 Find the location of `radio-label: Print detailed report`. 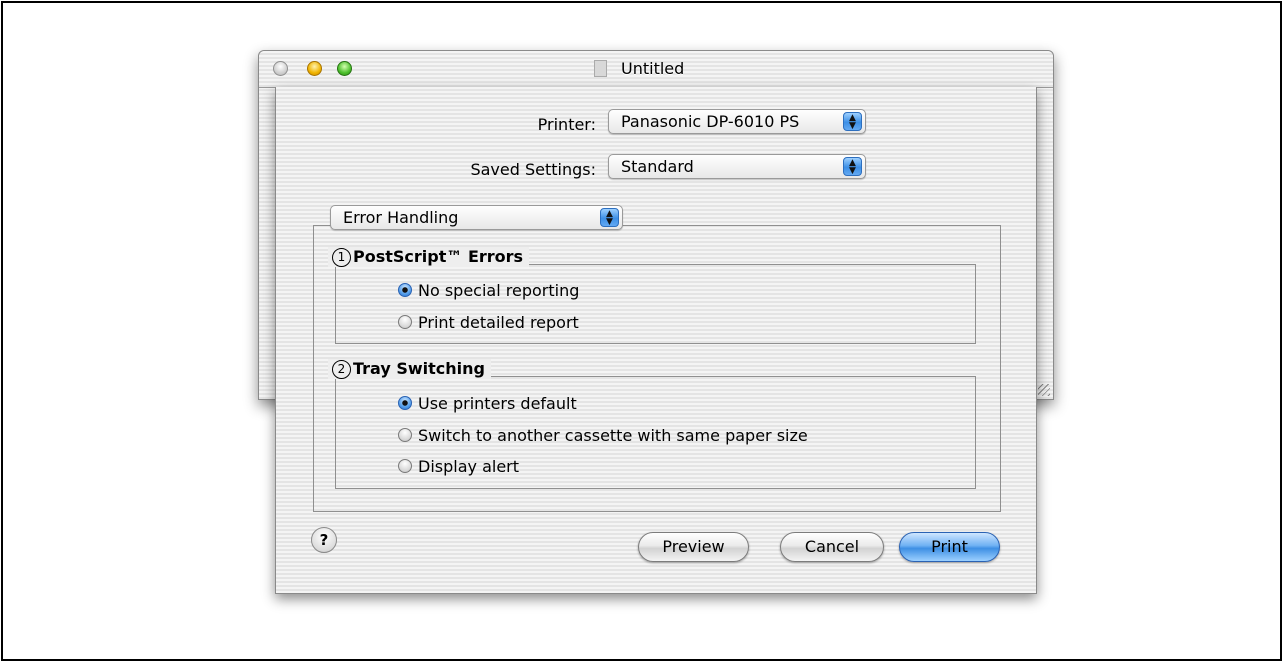

radio-label: Print detailed report is located at coordinates (498, 322).